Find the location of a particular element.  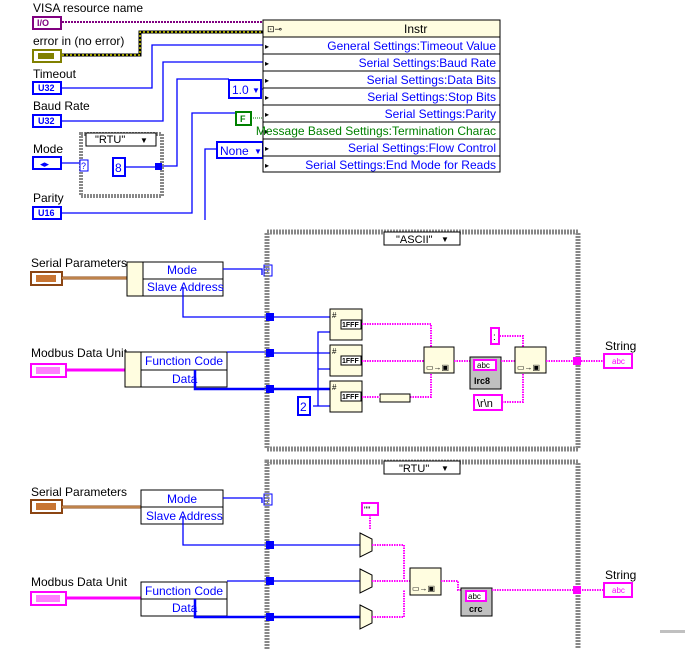

svg-text: None is located at coordinates (234, 151).